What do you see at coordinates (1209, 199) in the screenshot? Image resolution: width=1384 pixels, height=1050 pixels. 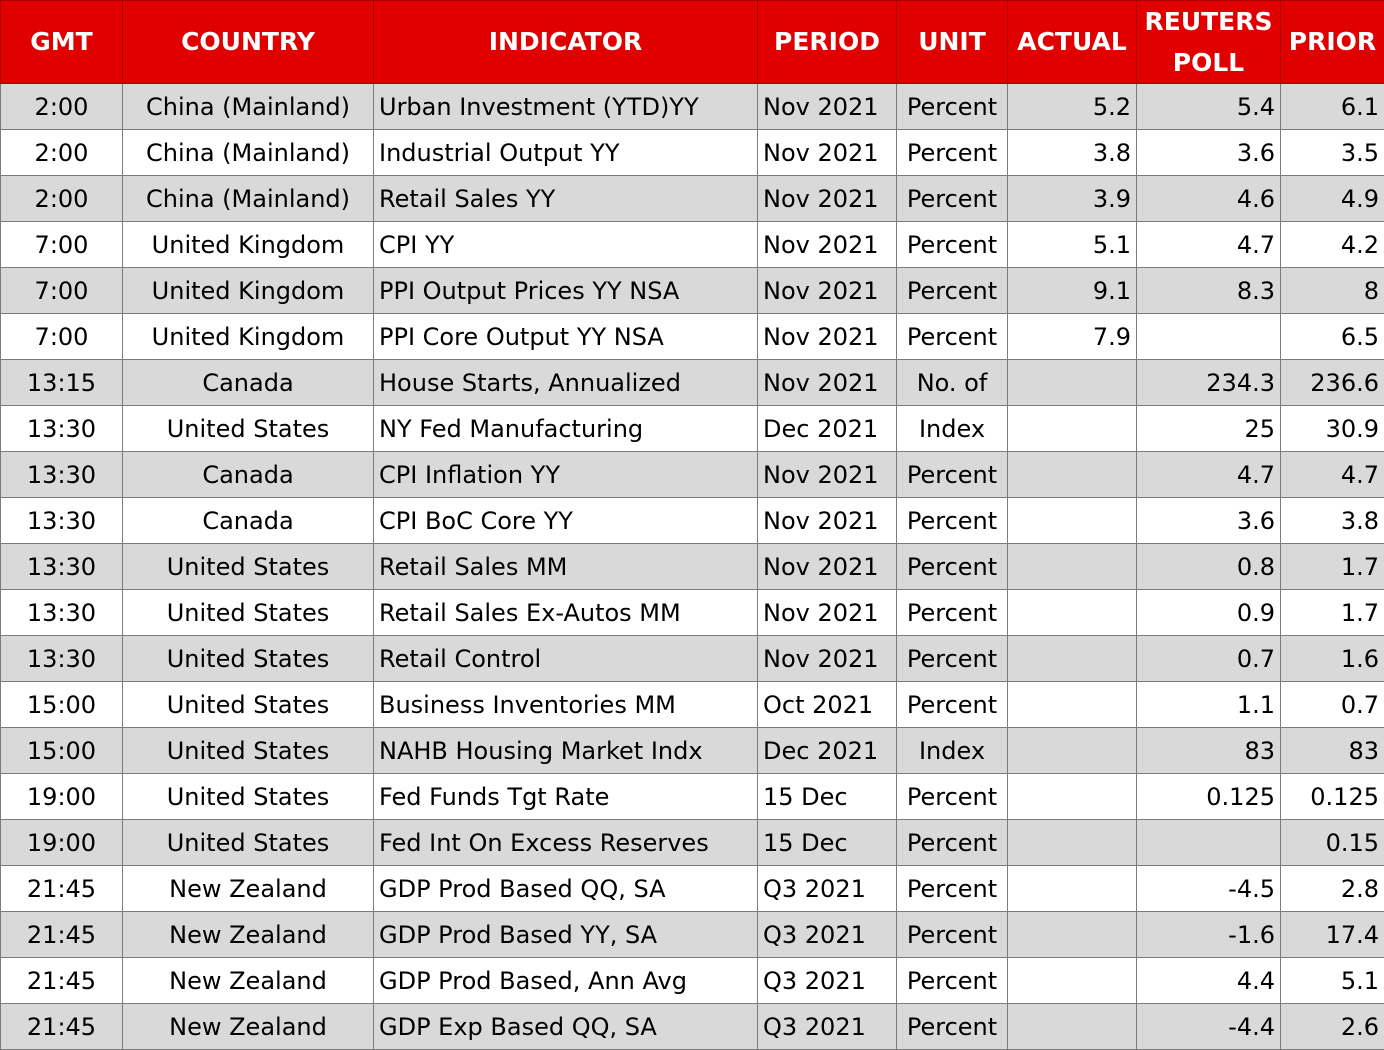 I see `cell-reuters-poll: 4.6` at bounding box center [1209, 199].